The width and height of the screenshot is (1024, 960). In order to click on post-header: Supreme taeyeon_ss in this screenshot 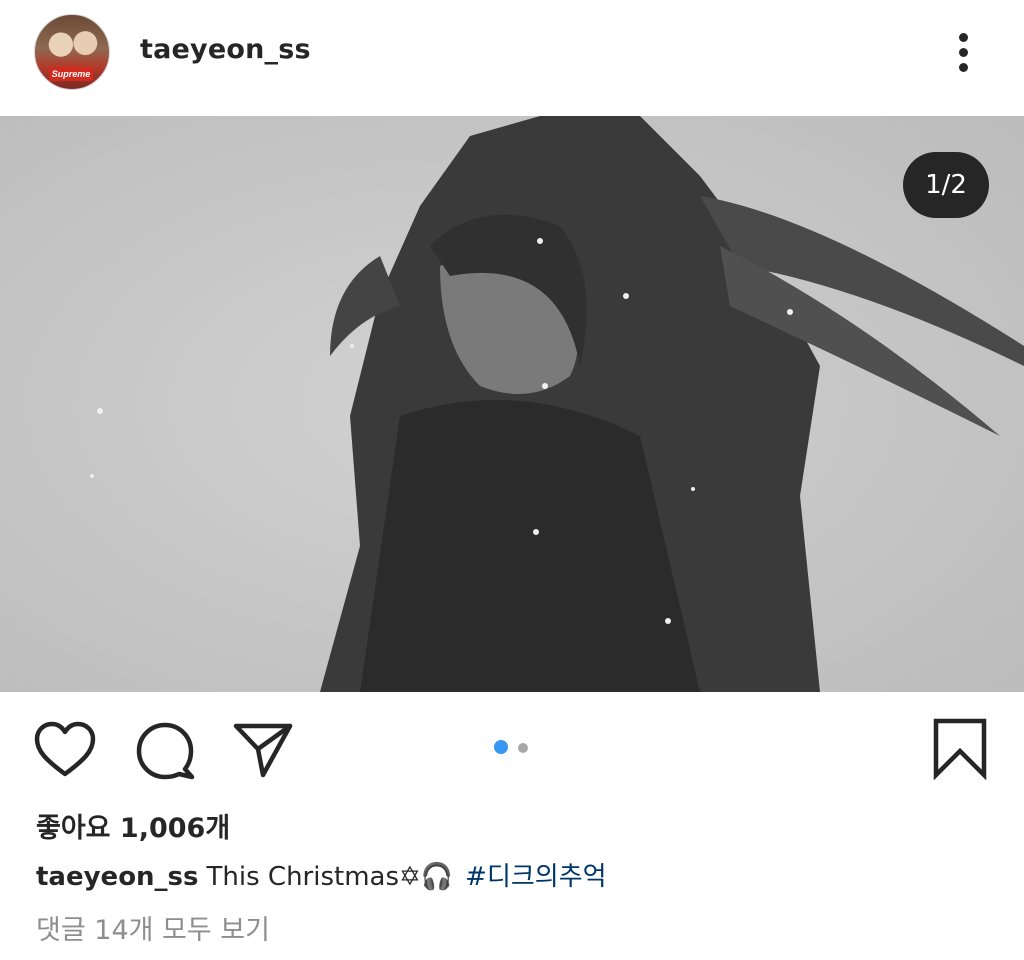, I will do `click(512, 58)`.